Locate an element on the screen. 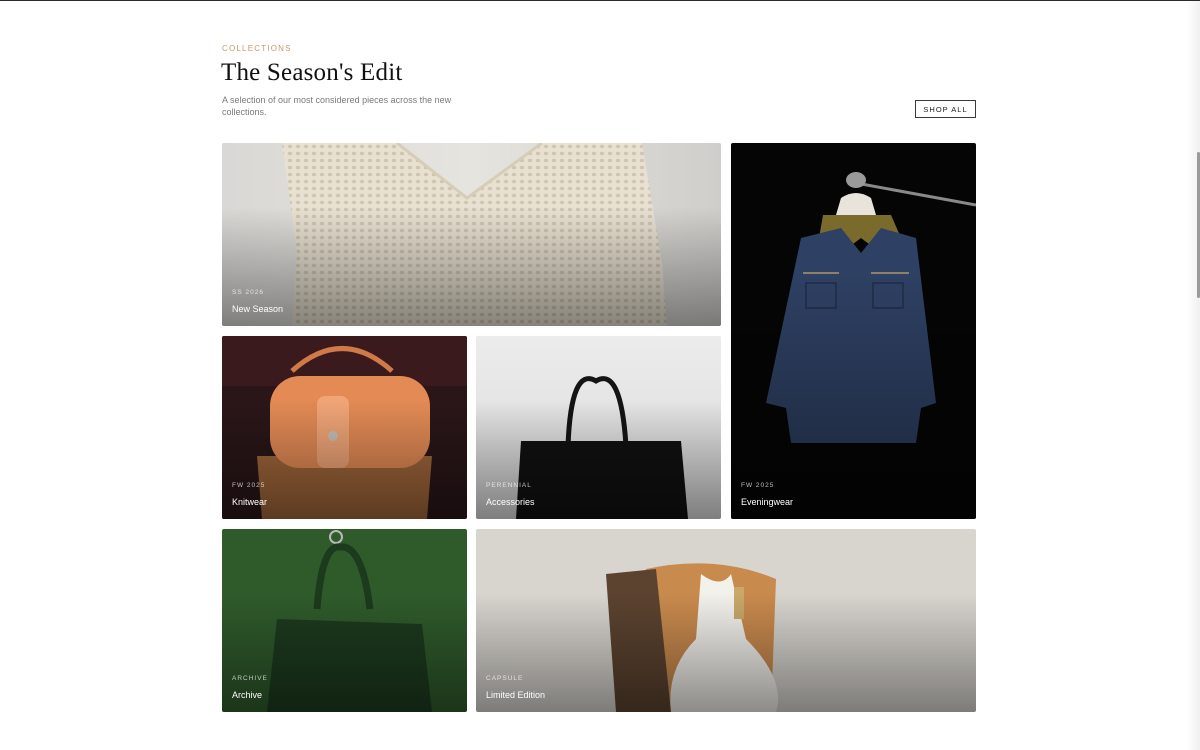 Image resolution: width=1200 pixels, height=750 pixels. tile-name: New Season is located at coordinates (258, 309).